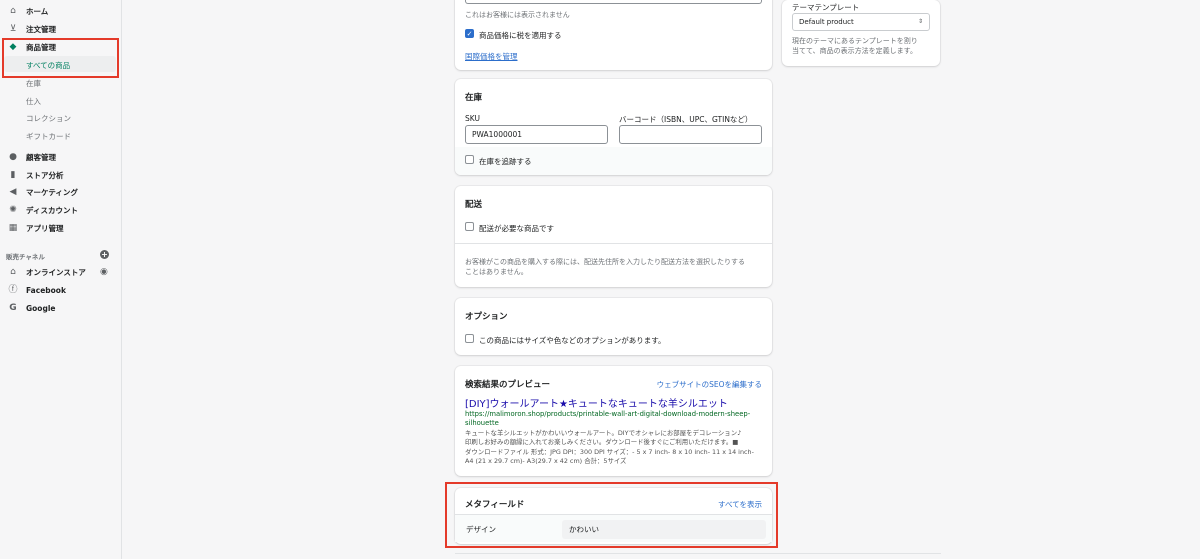 The height and width of the screenshot is (559, 1200). What do you see at coordinates (13, 290) in the screenshot?
I see `facebook-icon: ⓕ` at bounding box center [13, 290].